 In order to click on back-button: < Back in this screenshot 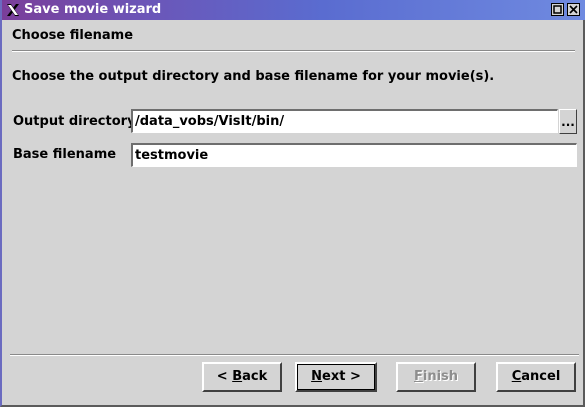, I will do `click(242, 377)`.